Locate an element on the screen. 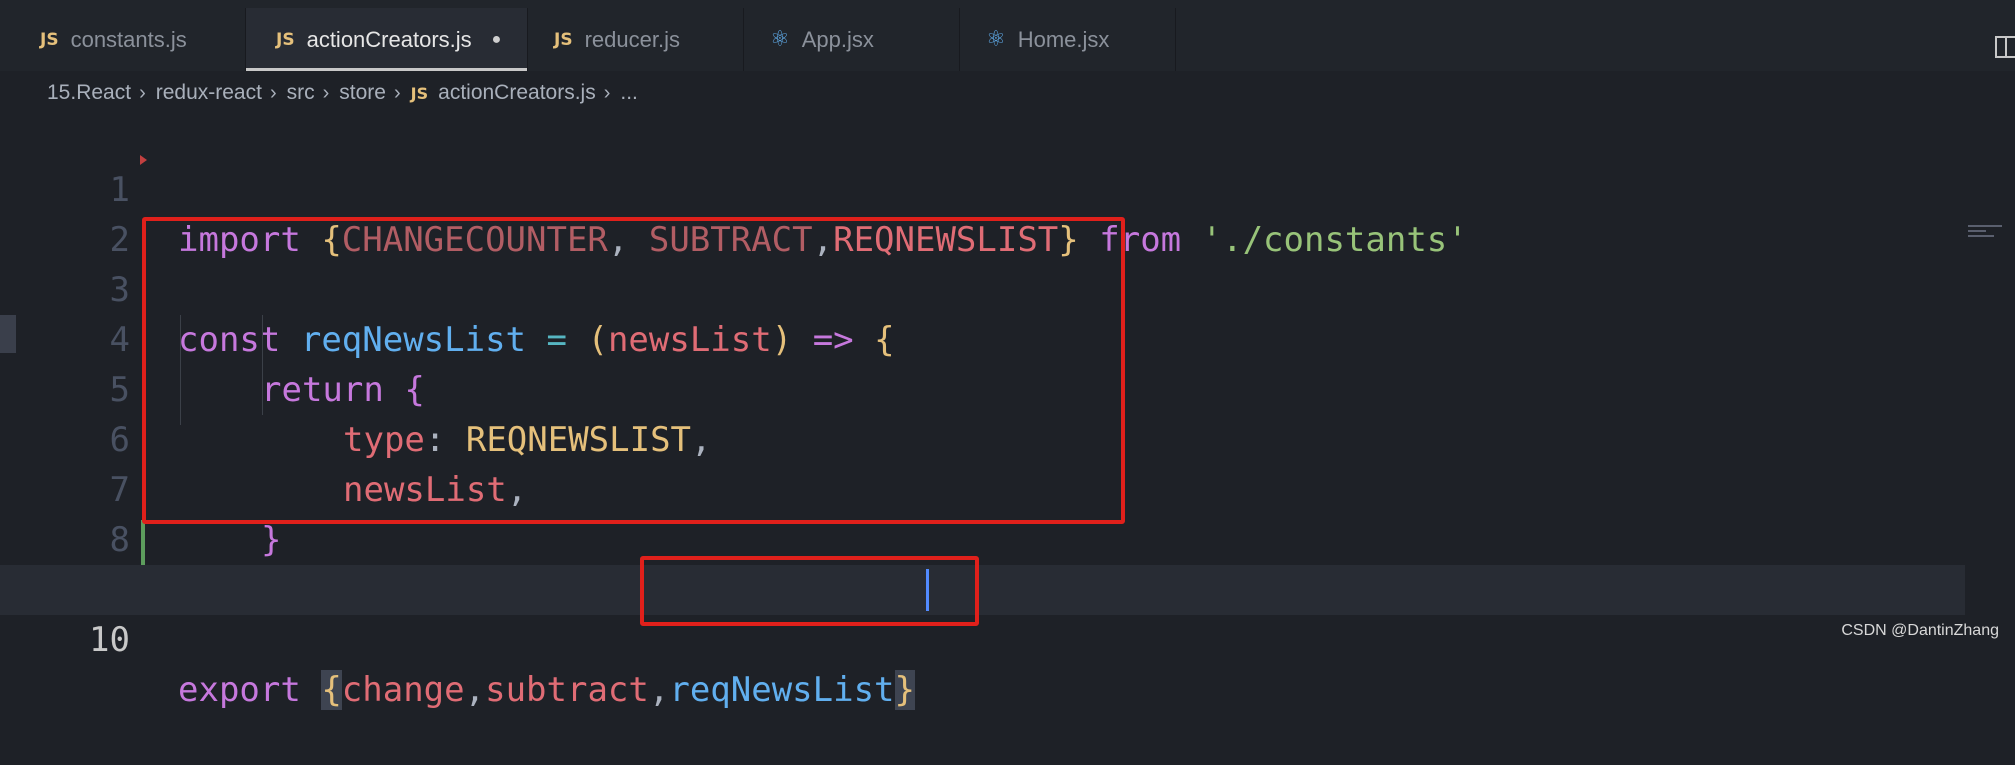 This screenshot has height=765, width=2015. breadcrumb-item: src is located at coordinates (301, 93).